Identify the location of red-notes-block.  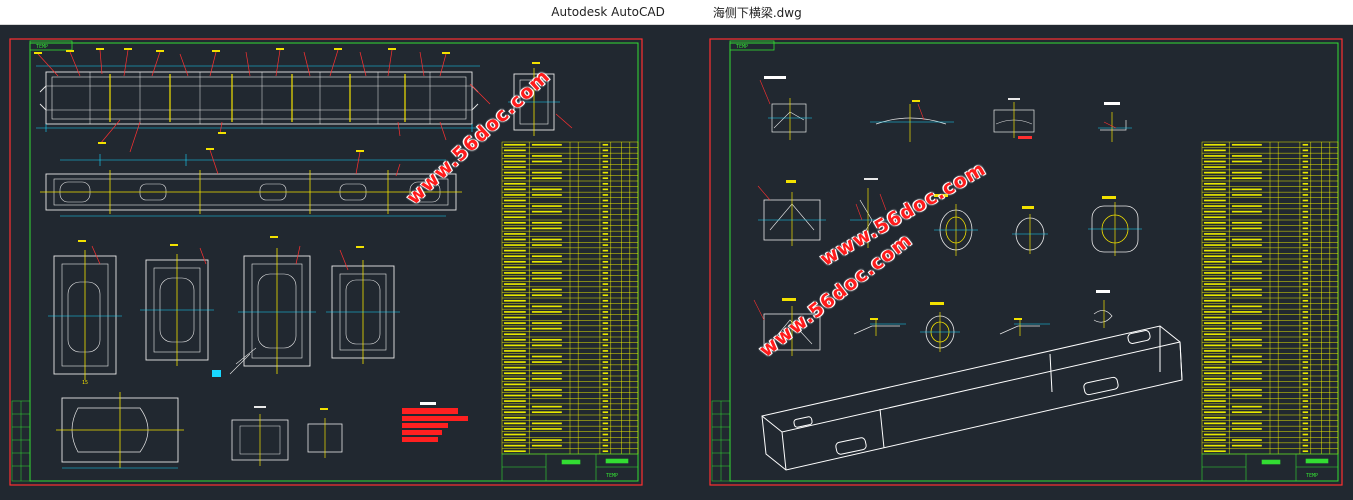
(435, 422).